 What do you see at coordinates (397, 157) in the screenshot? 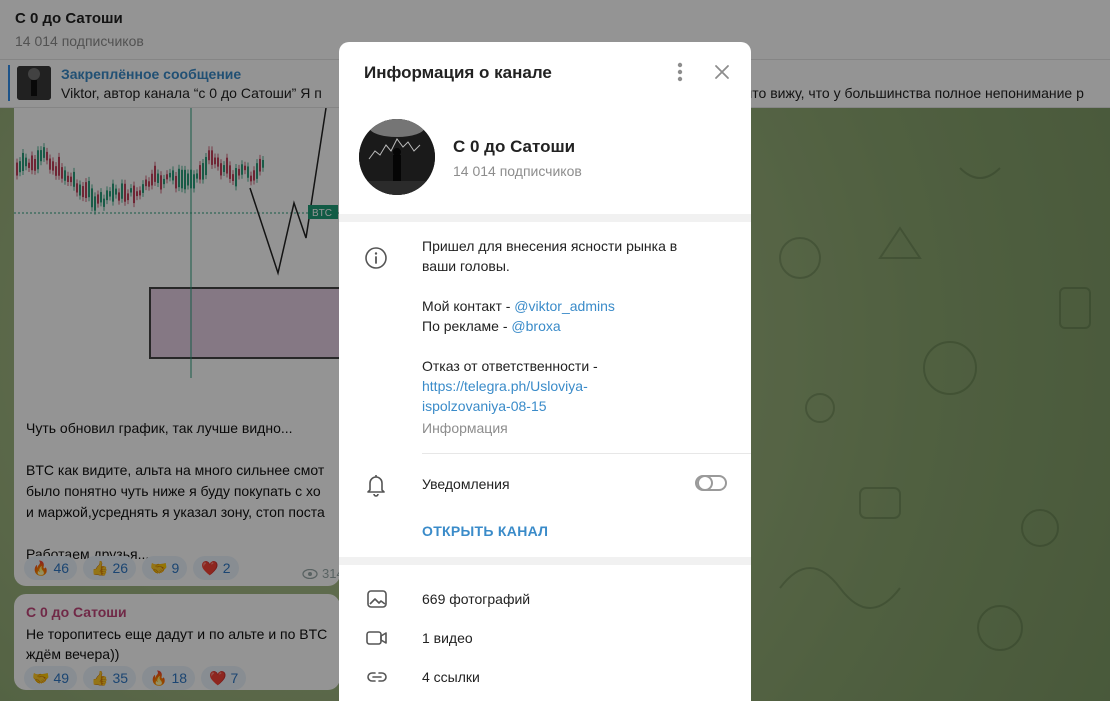
I see `channel-avatar` at bounding box center [397, 157].